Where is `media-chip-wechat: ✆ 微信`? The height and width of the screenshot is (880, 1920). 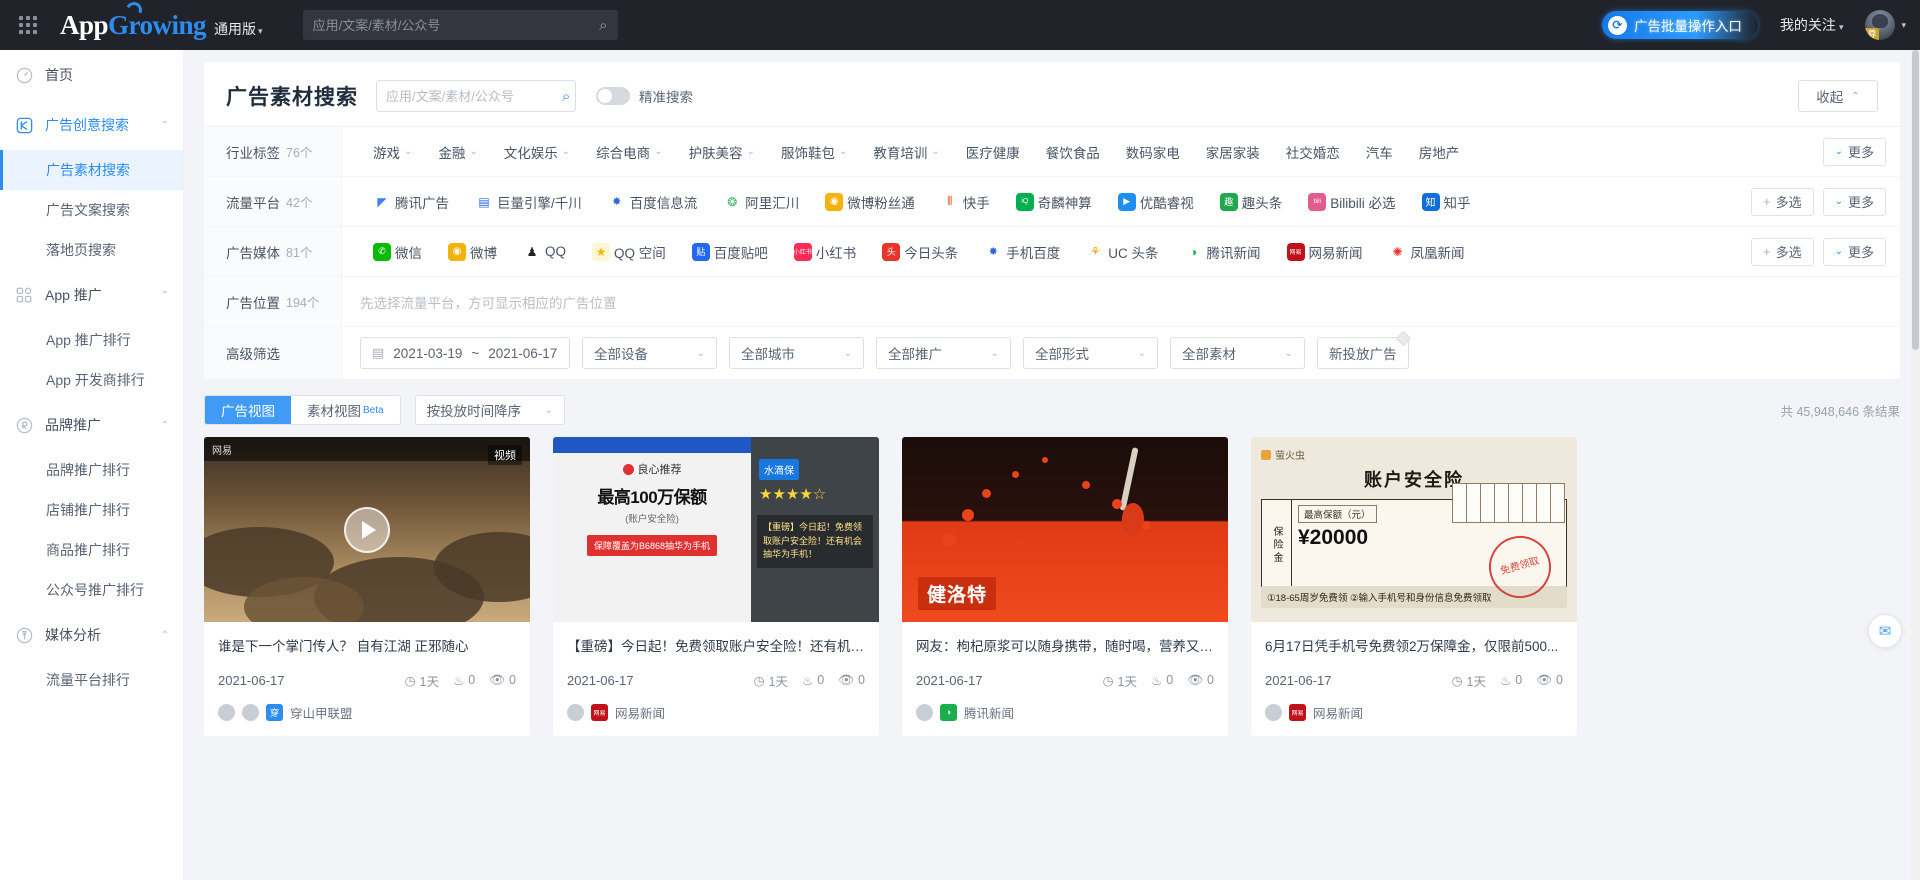
media-chip-wechat: ✆ 微信 is located at coordinates (397, 252).